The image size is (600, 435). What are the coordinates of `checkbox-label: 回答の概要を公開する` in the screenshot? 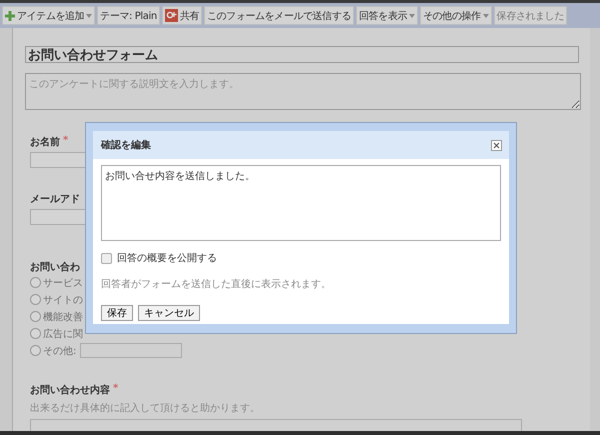 It's located at (167, 258).